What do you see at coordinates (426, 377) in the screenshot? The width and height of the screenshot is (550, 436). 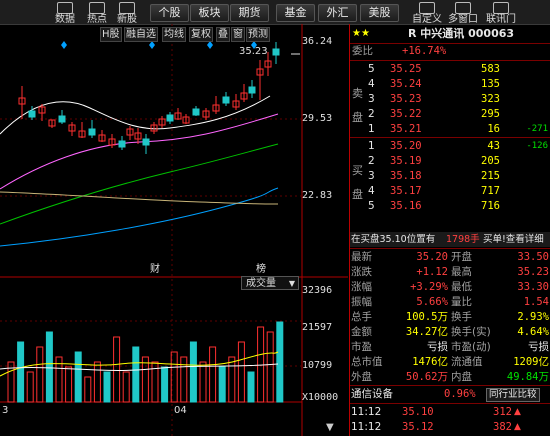 I see `stat-value: 50.62万` at bounding box center [426, 377].